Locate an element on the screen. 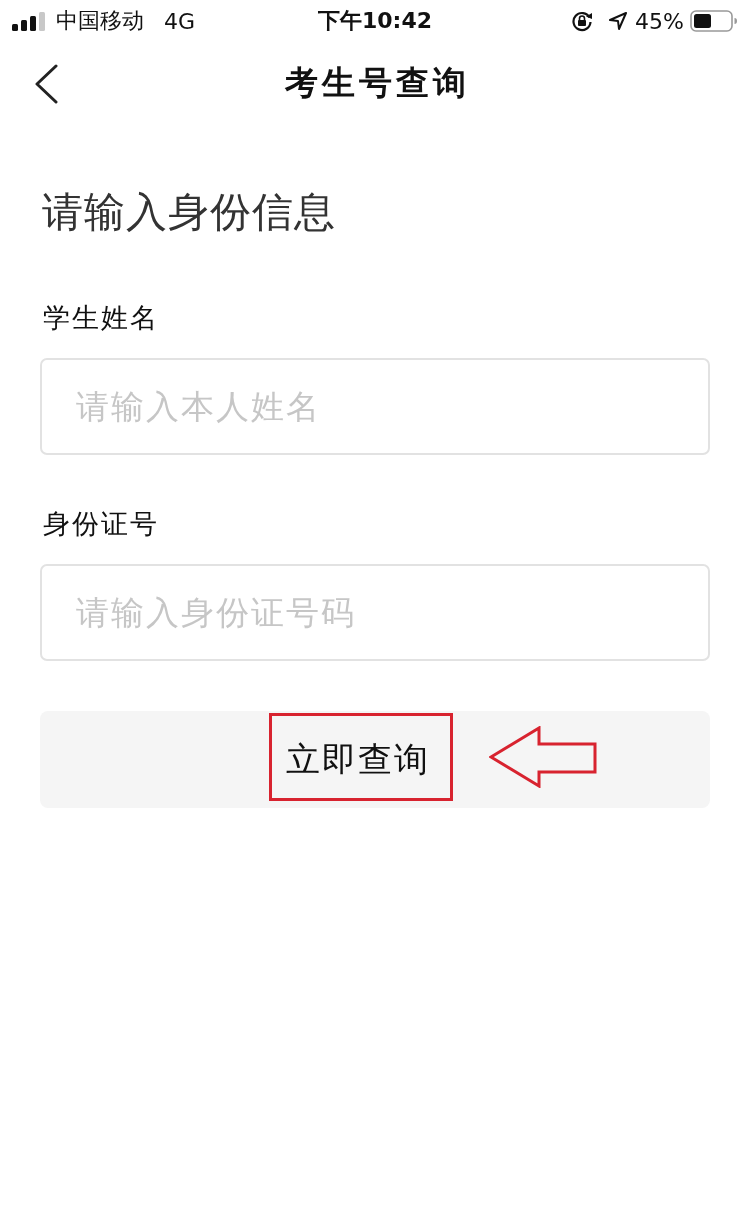 The height and width of the screenshot is (1226, 750). text-input: 请输入身份证号码 is located at coordinates (375, 612).